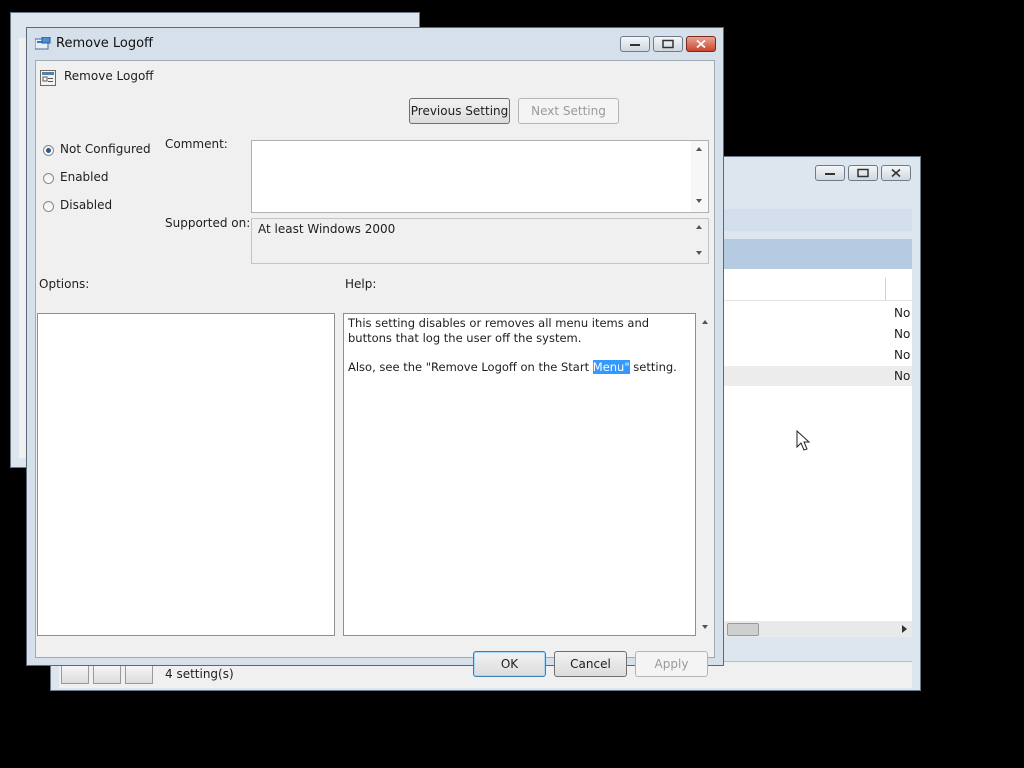 The width and height of the screenshot is (1024, 768). Describe the element at coordinates (327, 229) in the screenshot. I see `supported-on-value: At least Windows 2000` at that location.